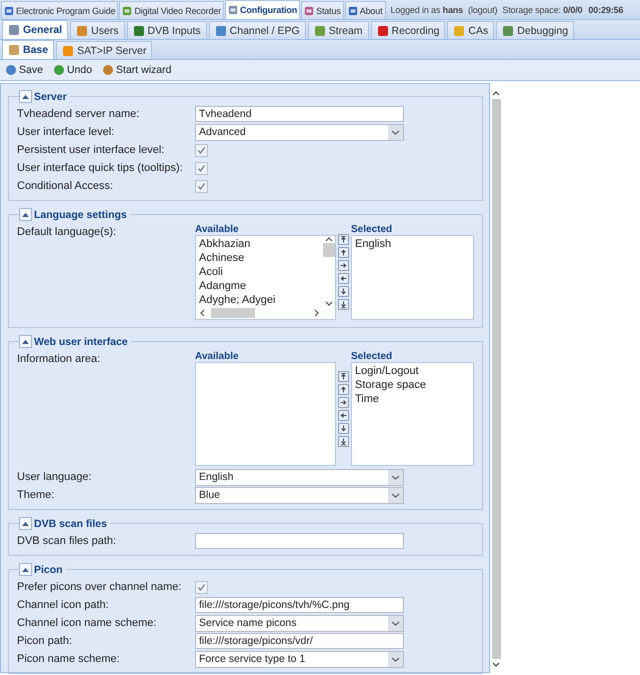  What do you see at coordinates (365, 10) in the screenshot?
I see `main-tab: About` at bounding box center [365, 10].